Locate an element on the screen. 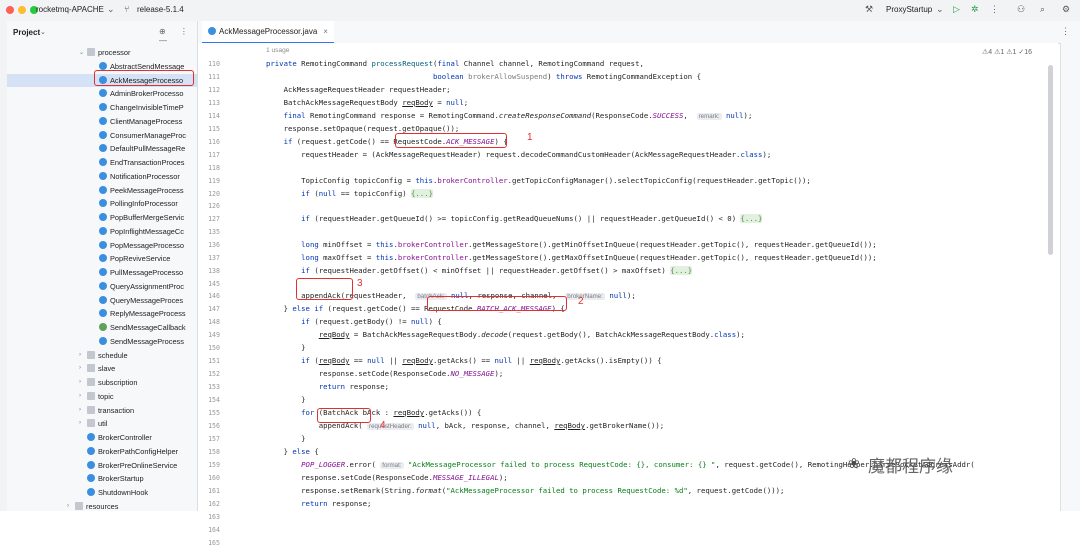  tree-item: ReplyMessageProcess is located at coordinates (102, 313).